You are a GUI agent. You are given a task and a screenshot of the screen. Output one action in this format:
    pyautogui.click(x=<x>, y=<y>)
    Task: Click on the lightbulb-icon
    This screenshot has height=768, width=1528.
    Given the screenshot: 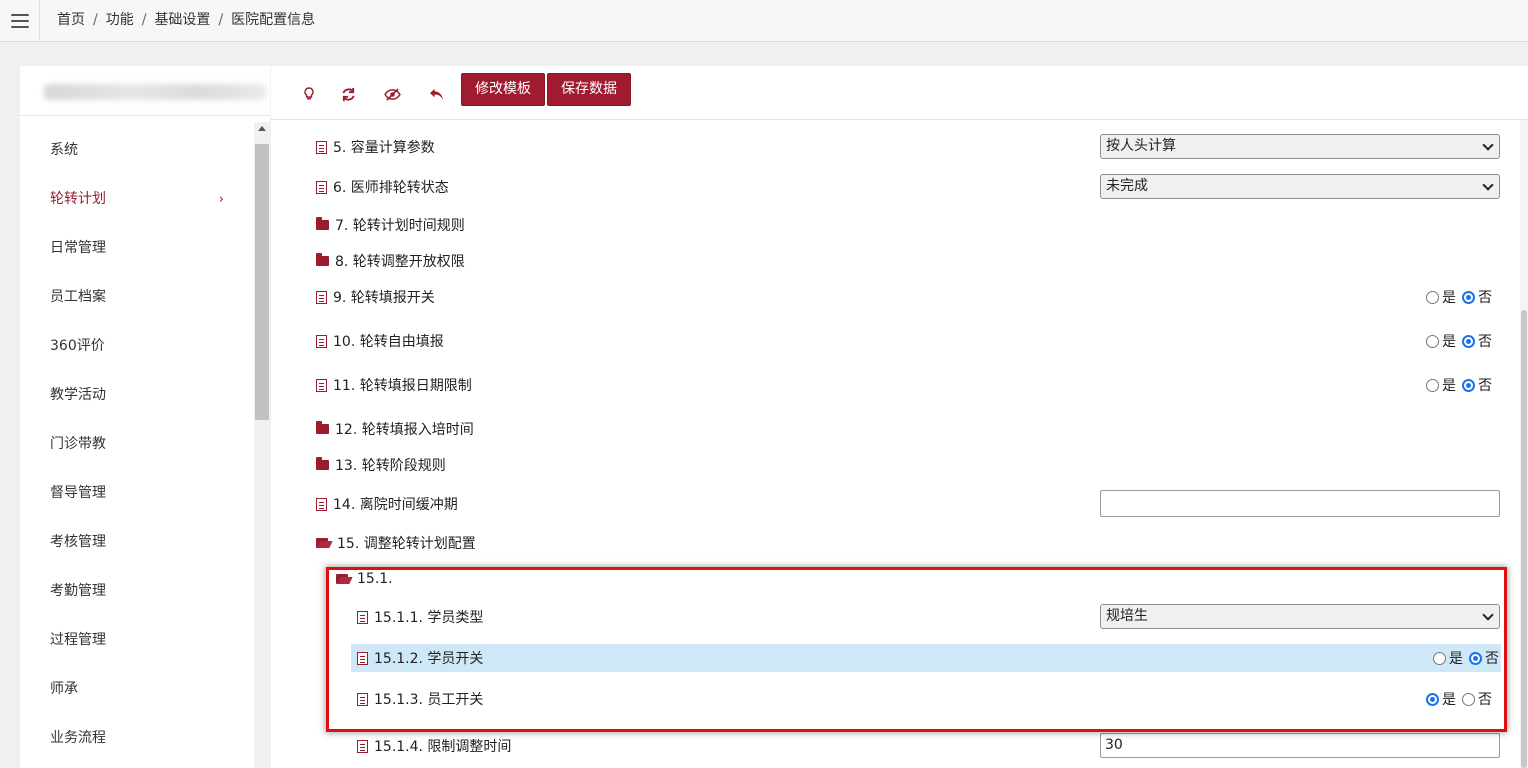 What is the action you would take?
    pyautogui.click(x=309, y=94)
    